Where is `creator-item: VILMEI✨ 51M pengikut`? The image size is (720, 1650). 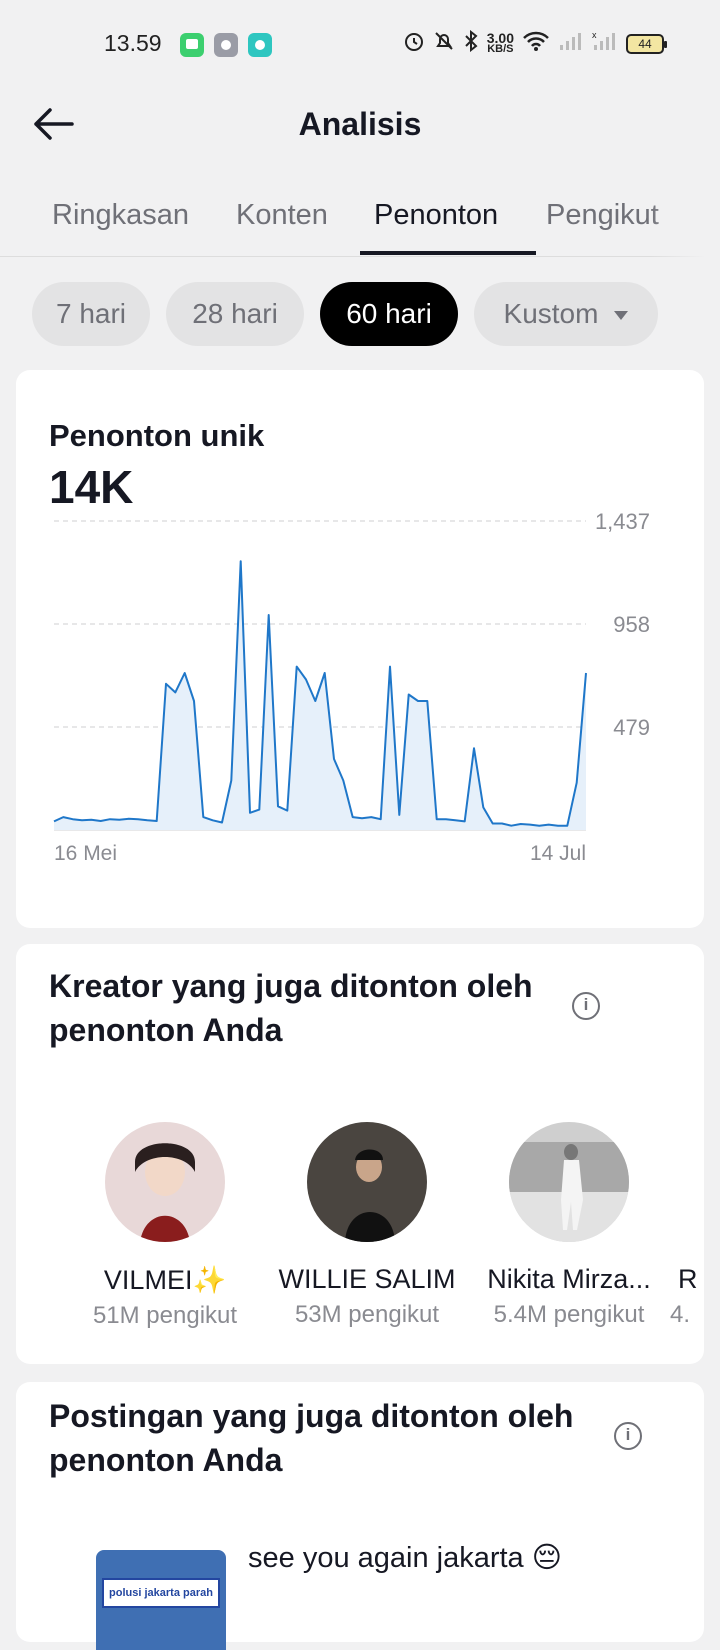
creator-item: VILMEI✨ 51M pengikut is located at coordinates (165, 1226).